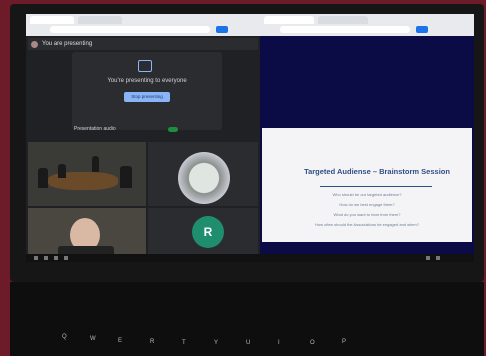 This screenshot has width=486, height=356. What do you see at coordinates (67, 44) in the screenshot?
I see `presenting-label: You are presenting` at bounding box center [67, 44].